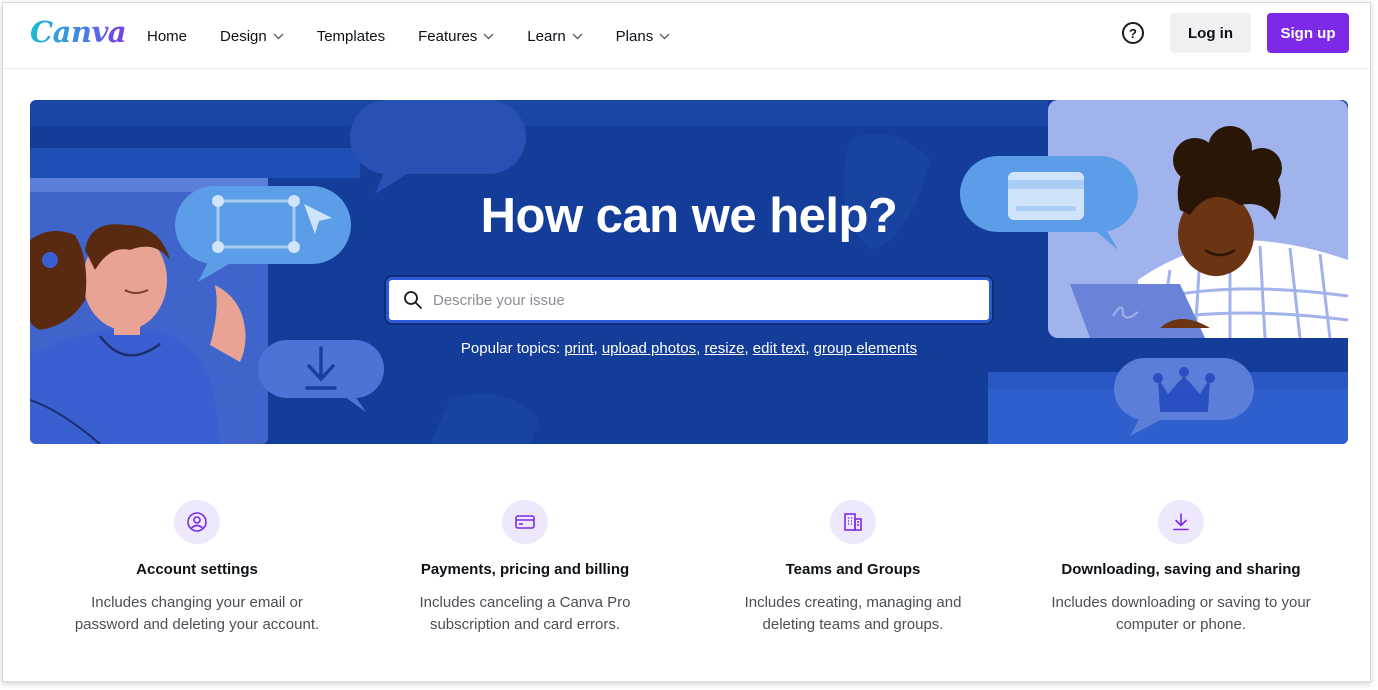 Image resolution: width=1378 pixels, height=690 pixels. I want to click on search-bar, so click(689, 300).